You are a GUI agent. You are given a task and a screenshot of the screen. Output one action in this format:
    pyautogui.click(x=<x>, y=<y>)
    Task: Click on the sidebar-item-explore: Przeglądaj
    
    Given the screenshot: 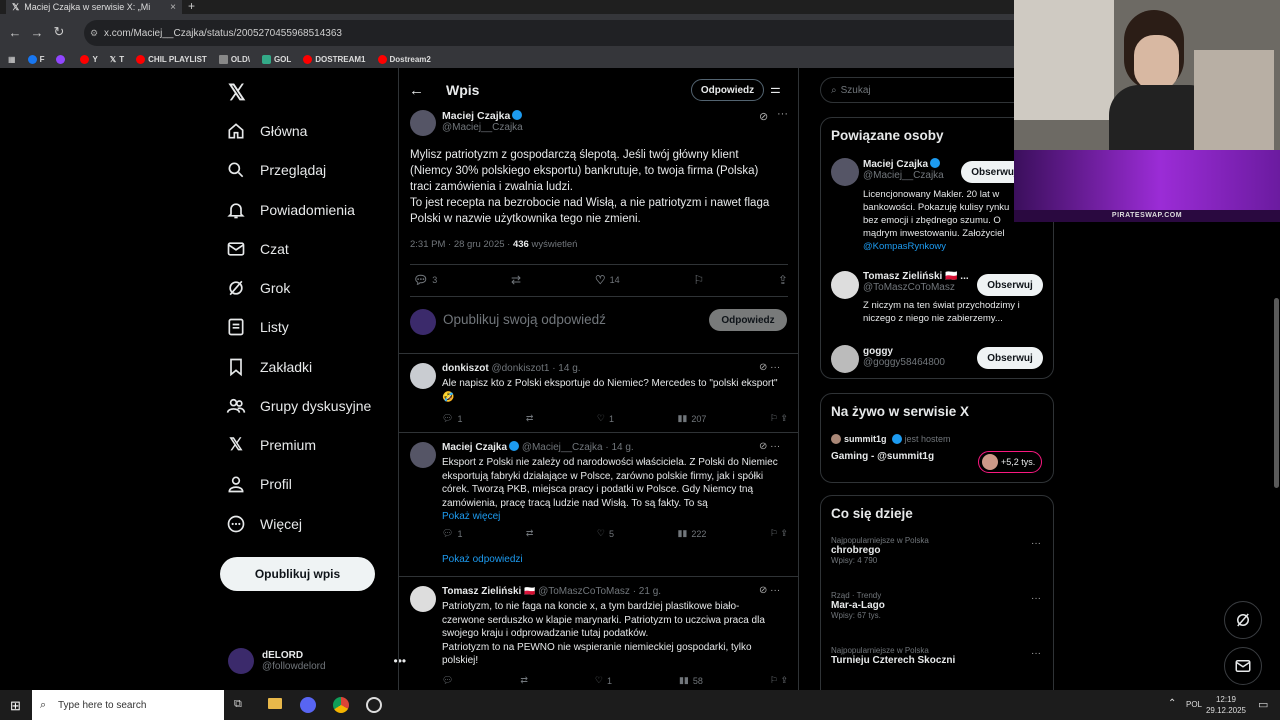 What is the action you would take?
    pyautogui.click(x=276, y=170)
    